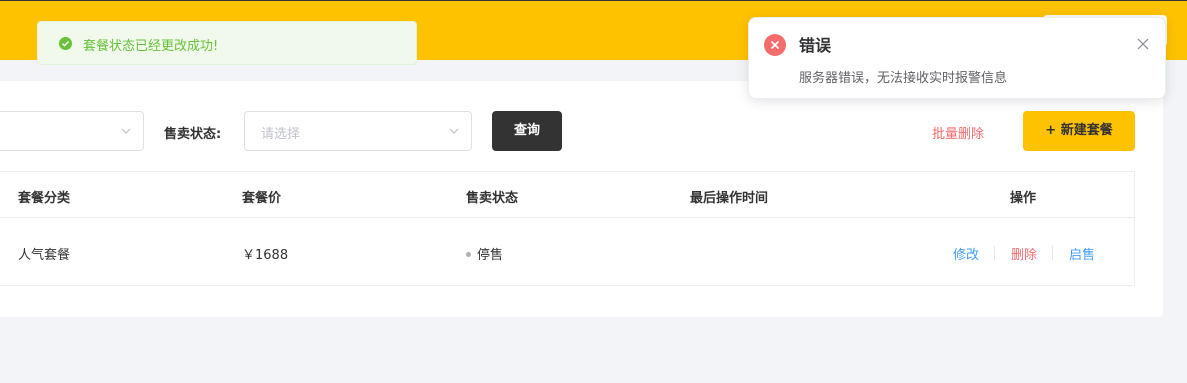  What do you see at coordinates (966, 253) in the screenshot?
I see `edit-link: 修改` at bounding box center [966, 253].